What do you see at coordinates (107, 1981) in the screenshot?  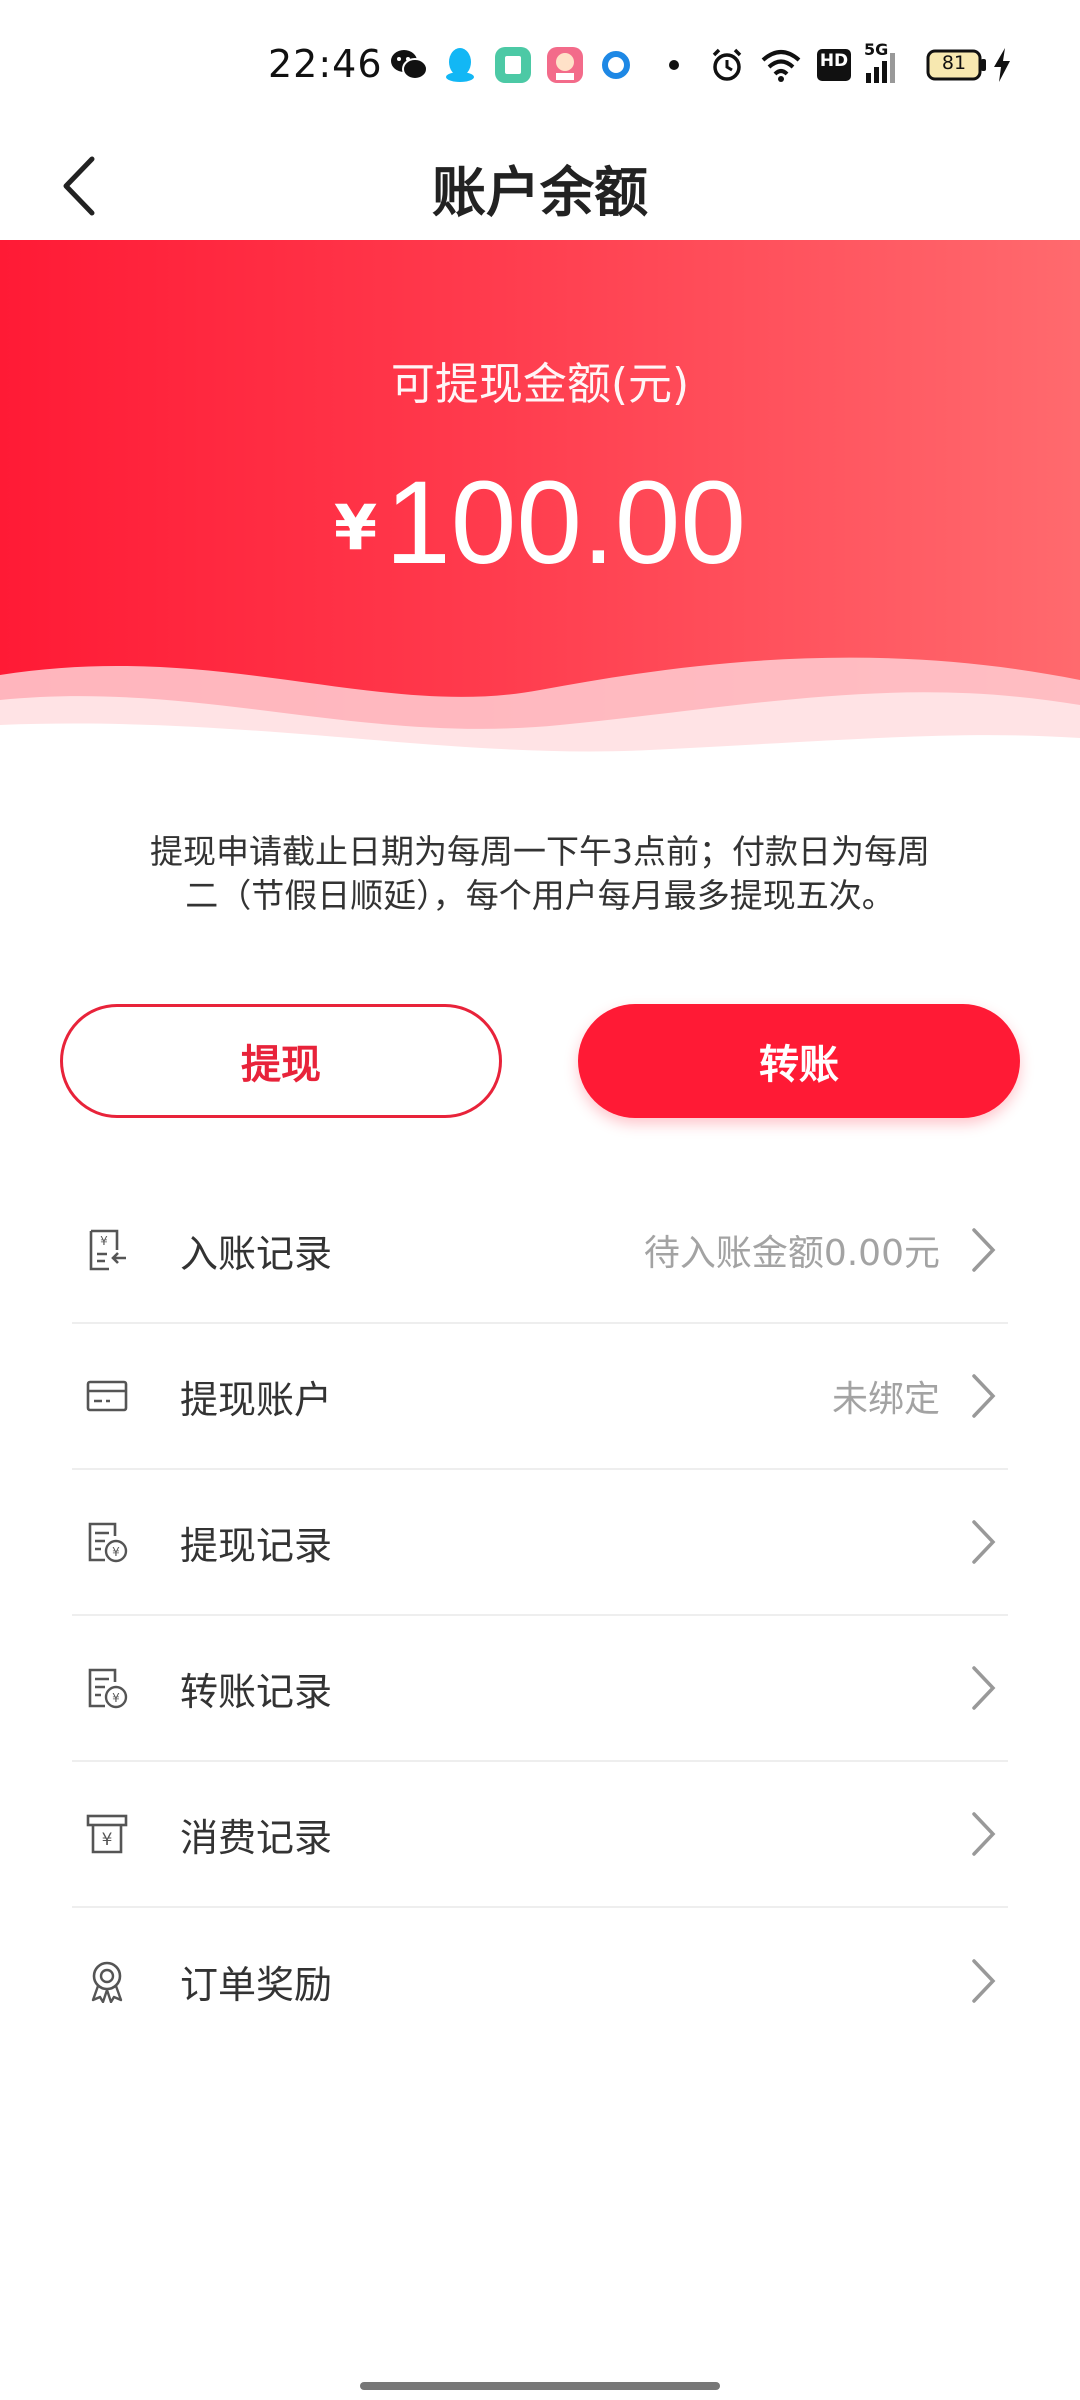 I see `award-icon` at bounding box center [107, 1981].